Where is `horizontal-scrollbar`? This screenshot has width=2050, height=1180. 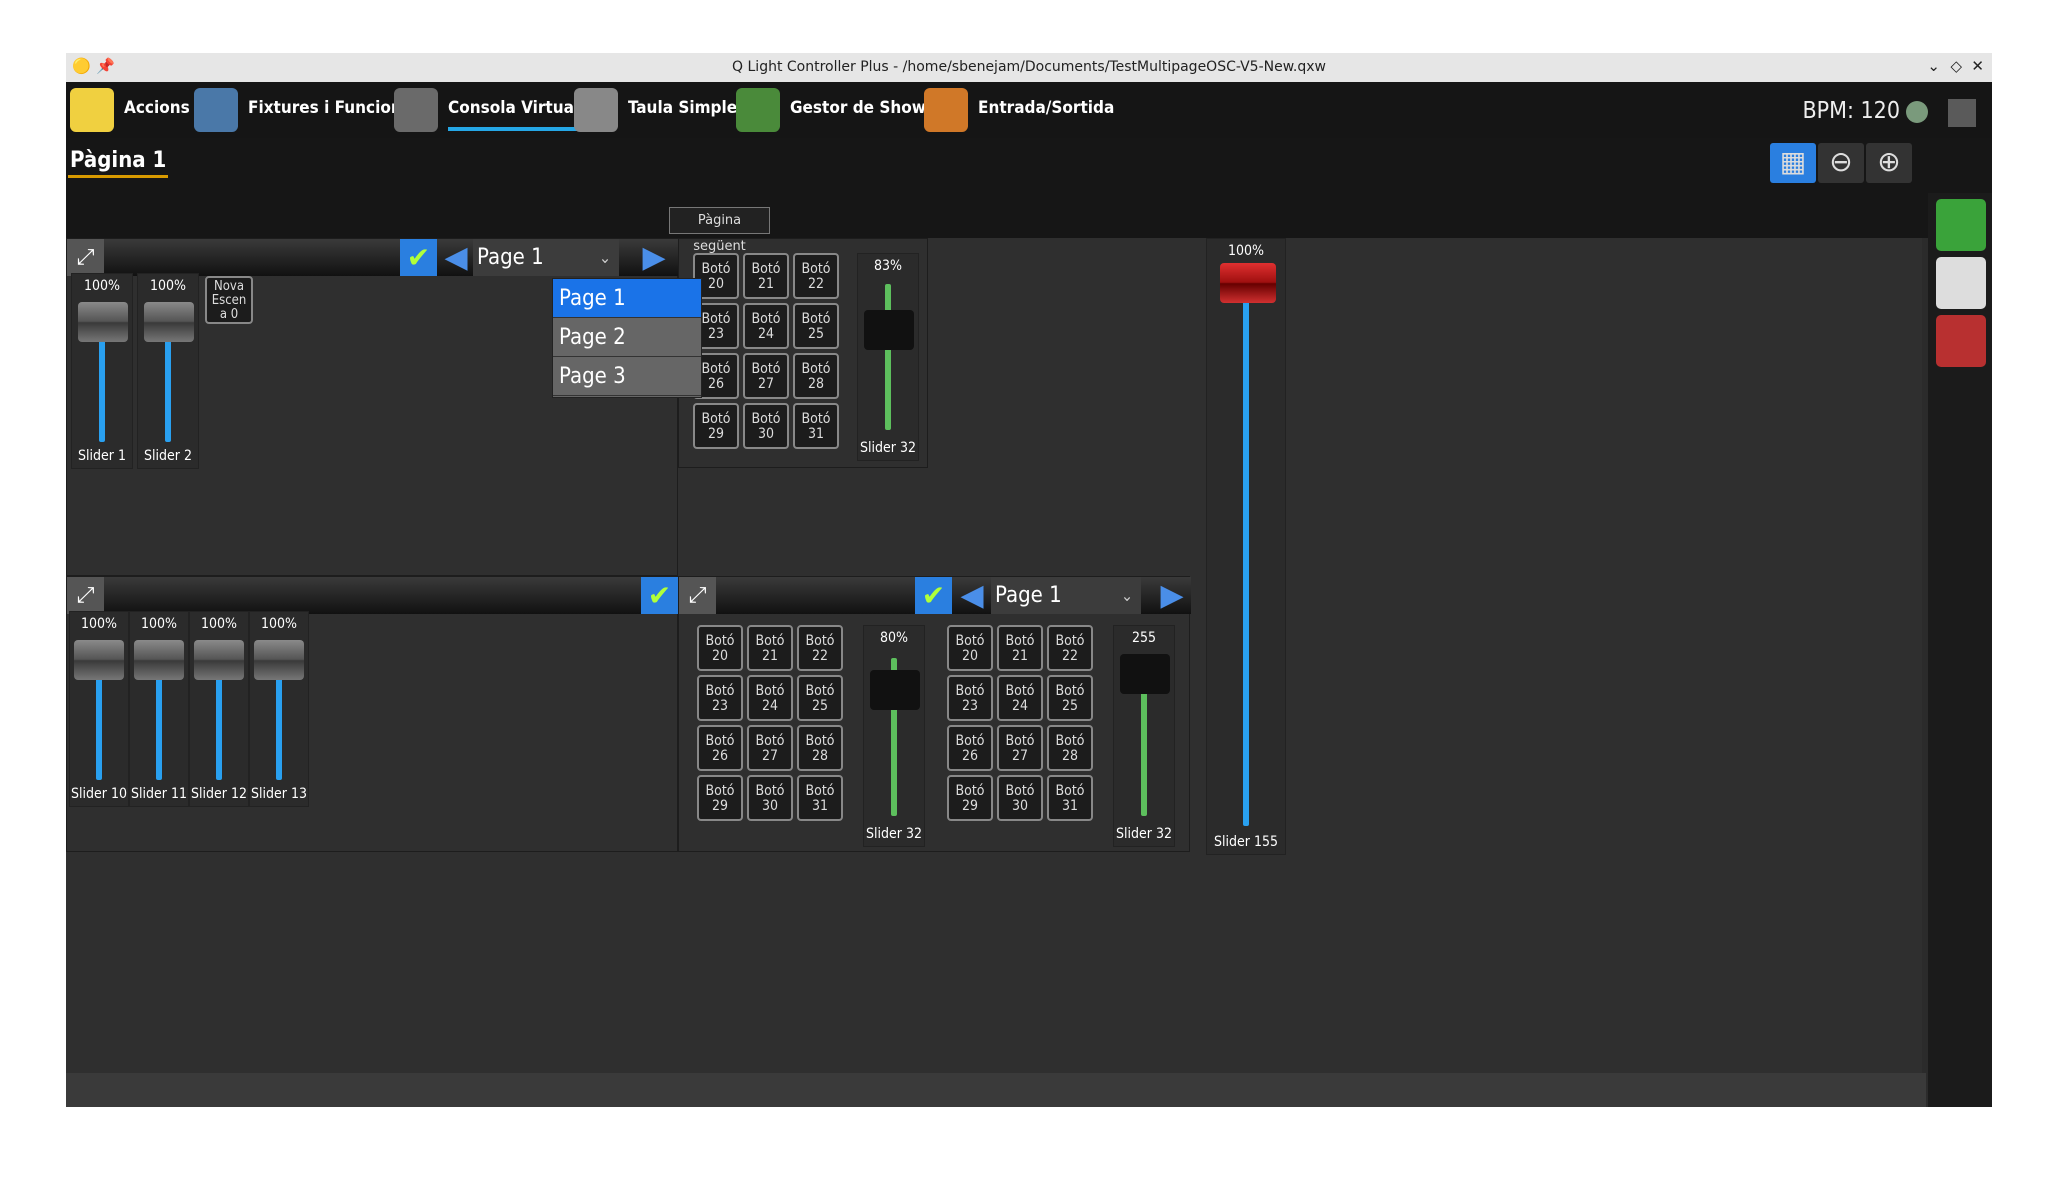
horizontal-scrollbar is located at coordinates (996, 1090).